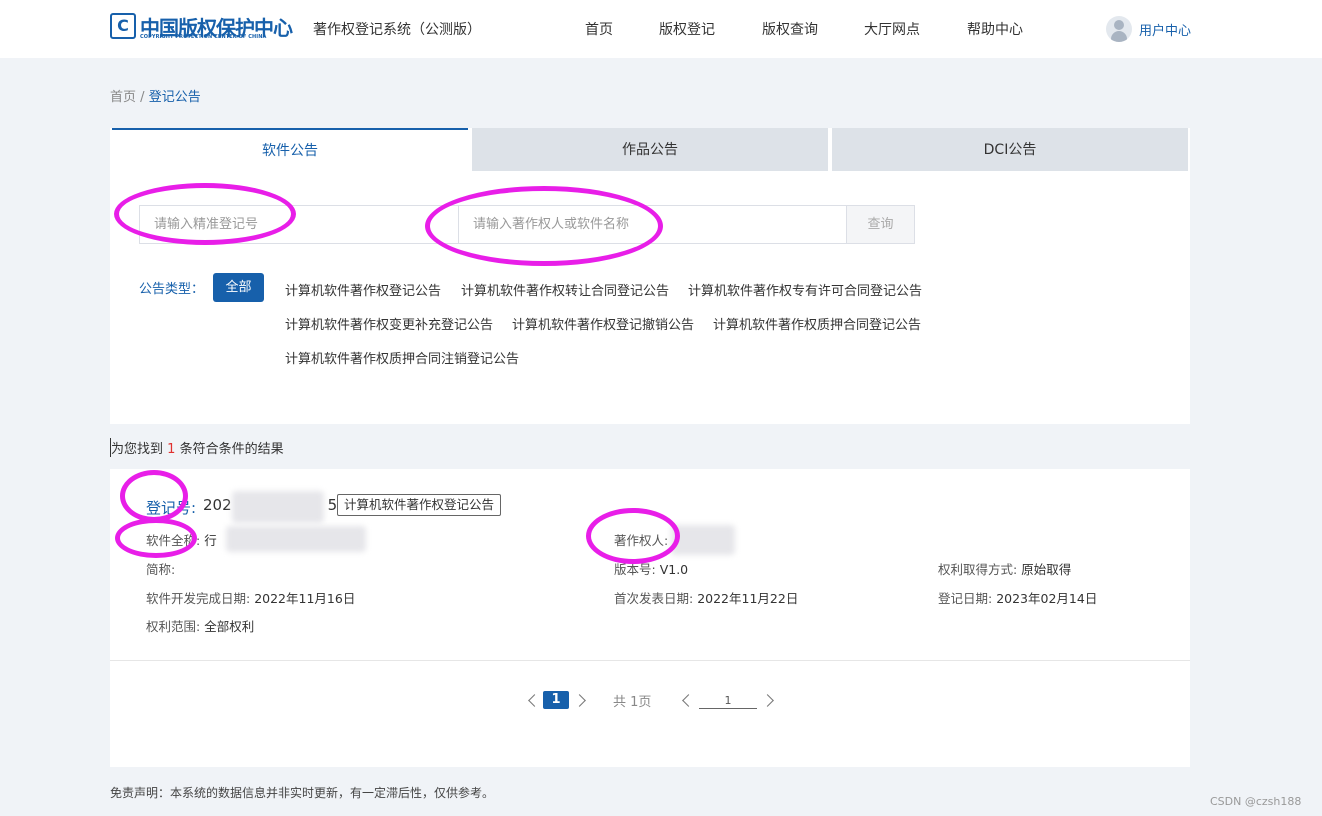 This screenshot has height=816, width=1322. Describe the element at coordinates (123, 97) in the screenshot. I see `breadcrumb-home: 首页` at that location.